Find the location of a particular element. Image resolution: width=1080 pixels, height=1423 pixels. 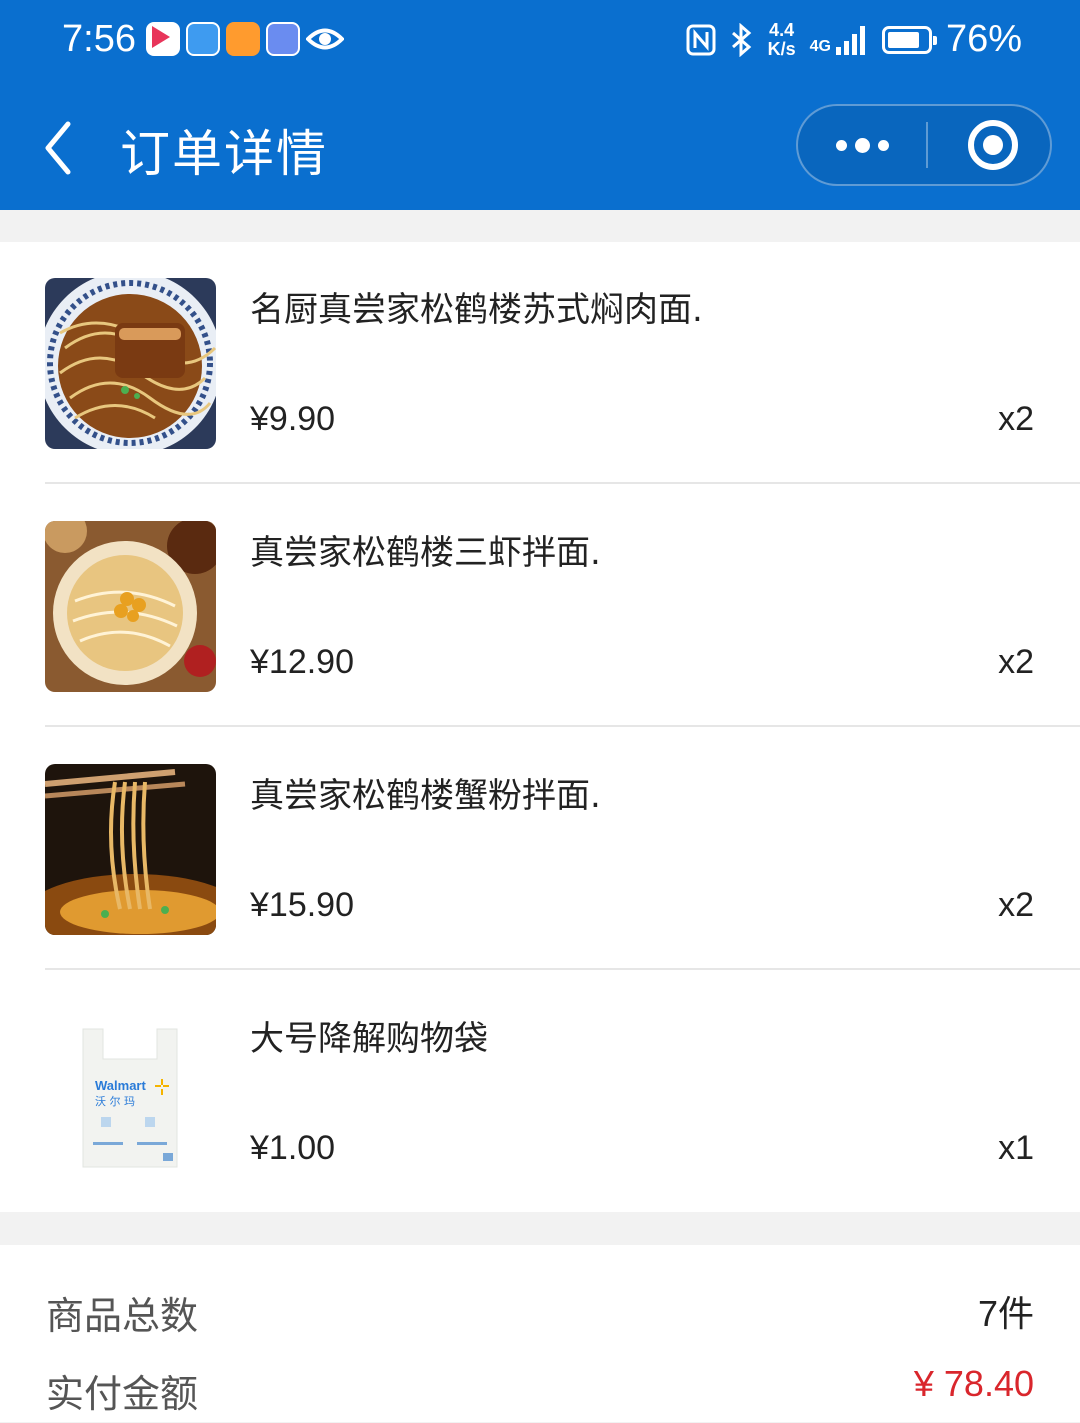

total-items-label: 商品总数 is located at coordinates (122, 1316).